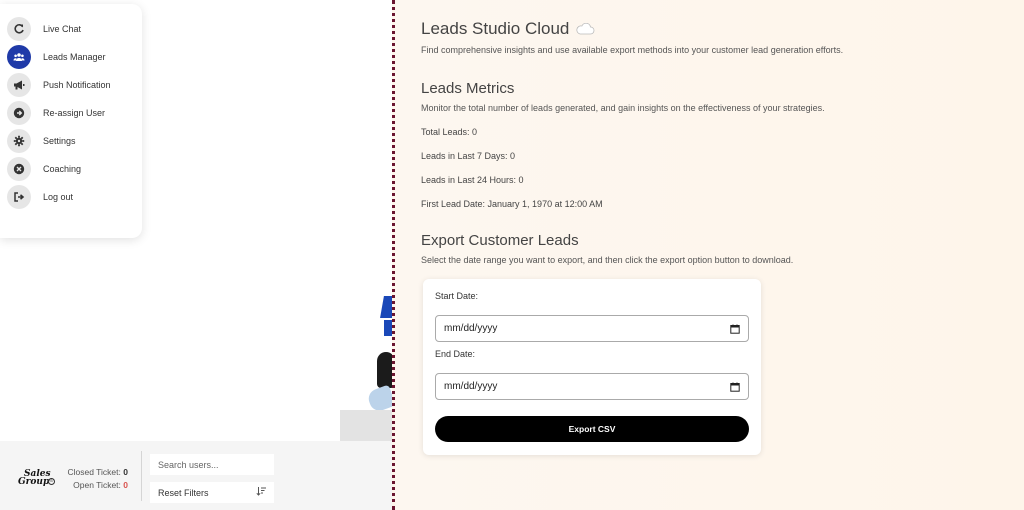 This screenshot has width=1024, height=510. What do you see at coordinates (367, 426) in the screenshot?
I see `illustration-desk` at bounding box center [367, 426].